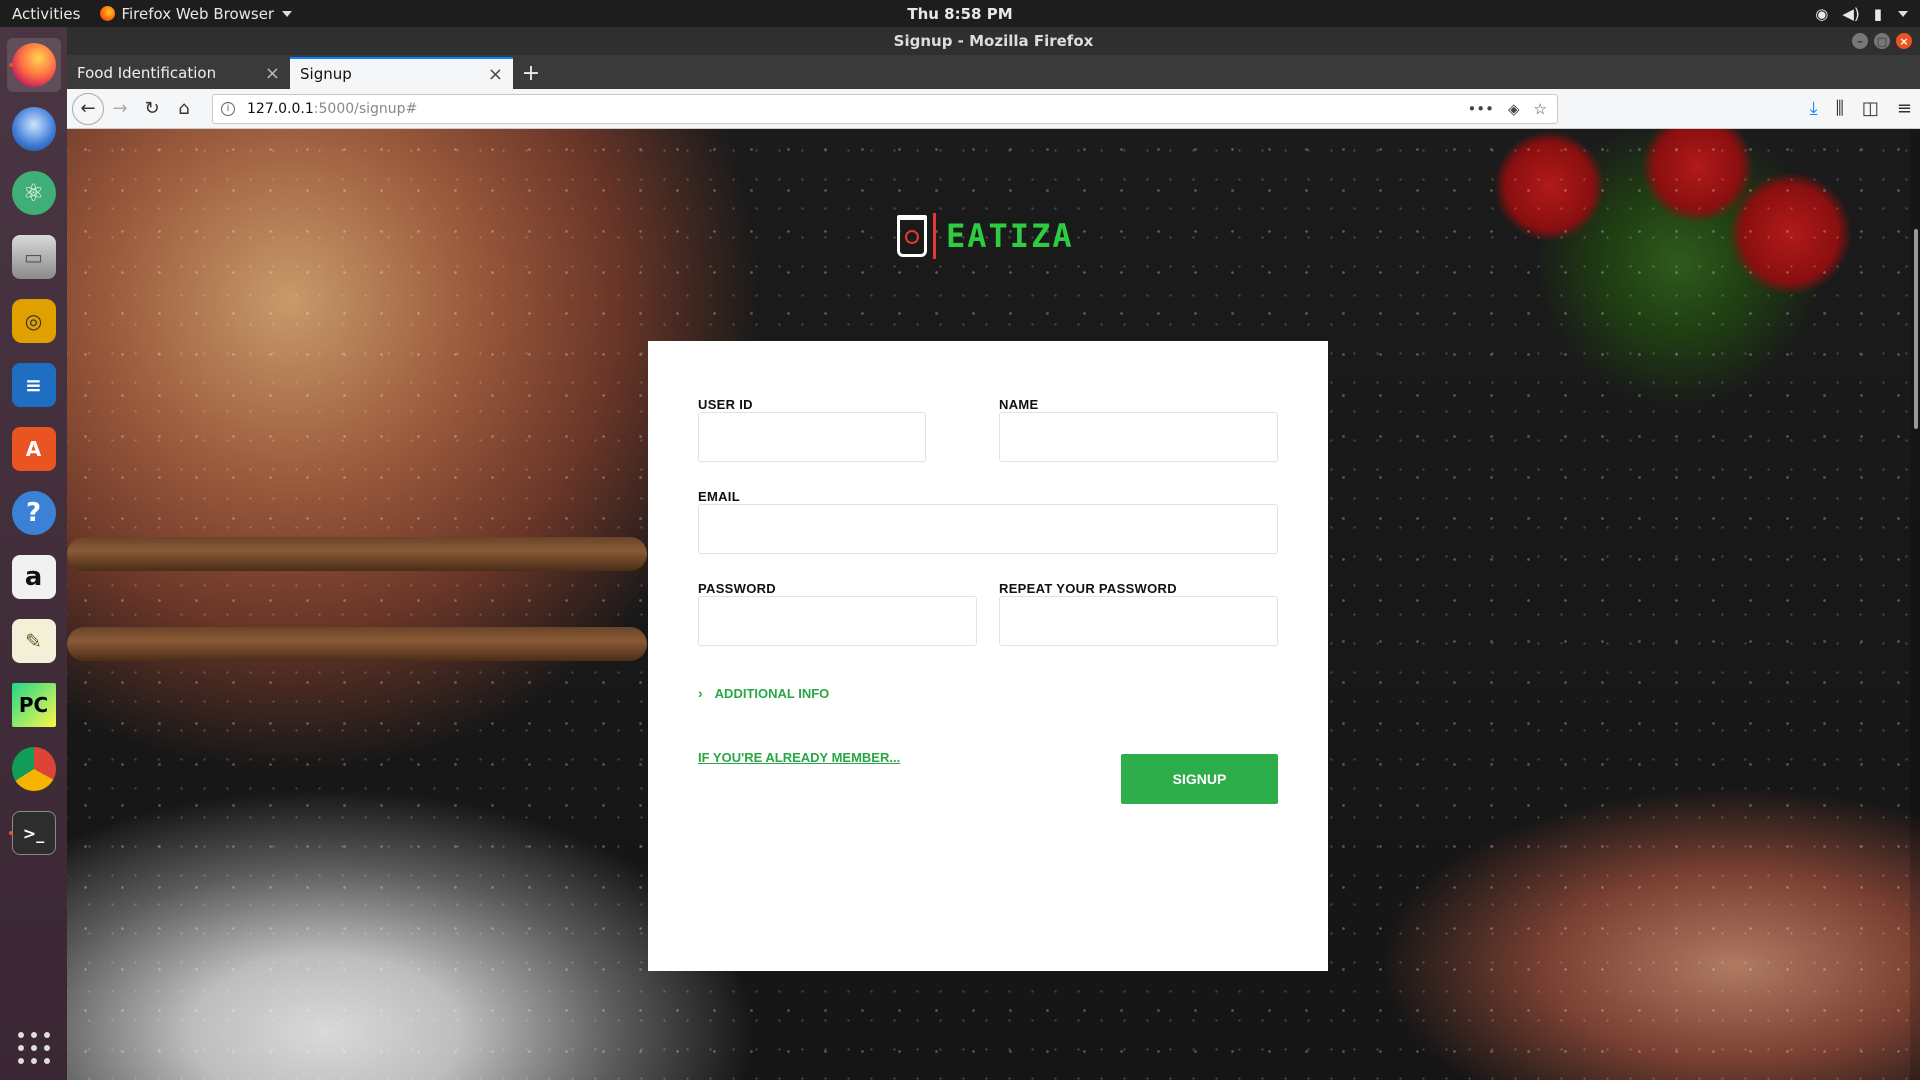 The image size is (1920, 1080). Describe the element at coordinates (1514, 109) in the screenshot. I see `pocket-icon: ◈` at that location.